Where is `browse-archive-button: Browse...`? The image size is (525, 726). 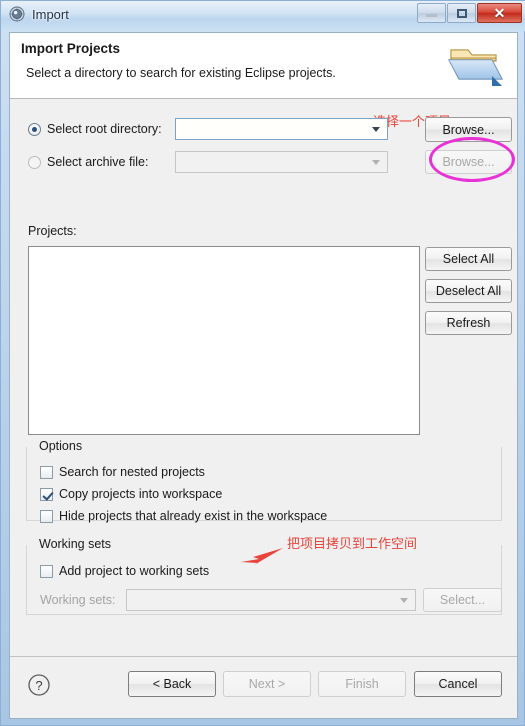
browse-archive-button: Browse... is located at coordinates (468, 162).